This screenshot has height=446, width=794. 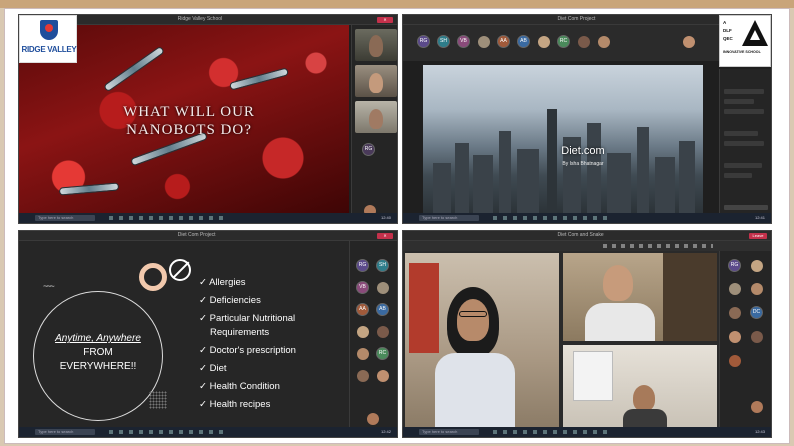 What do you see at coordinates (158, 400) in the screenshot?
I see `dot-grid-decoration` at bounding box center [158, 400].